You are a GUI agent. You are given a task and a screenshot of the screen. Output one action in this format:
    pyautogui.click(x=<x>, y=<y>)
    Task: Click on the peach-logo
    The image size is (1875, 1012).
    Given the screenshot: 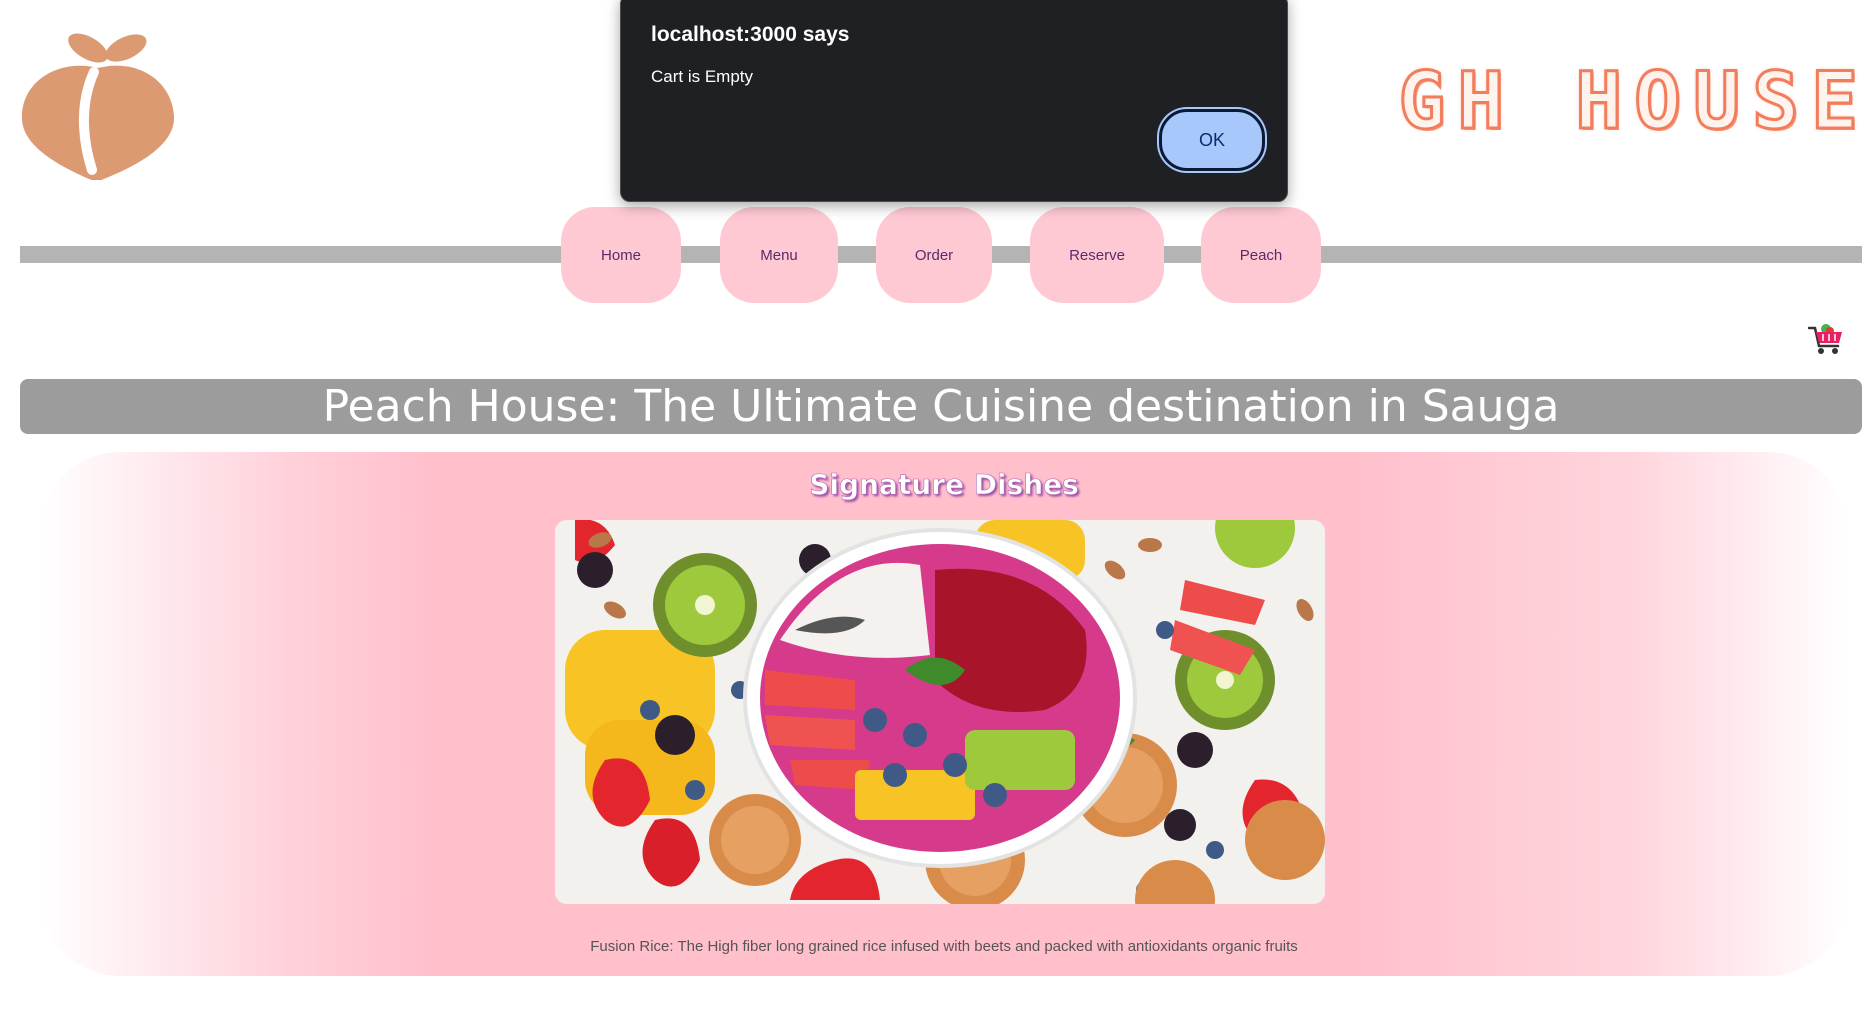 What is the action you would take?
    pyautogui.click(x=98, y=101)
    